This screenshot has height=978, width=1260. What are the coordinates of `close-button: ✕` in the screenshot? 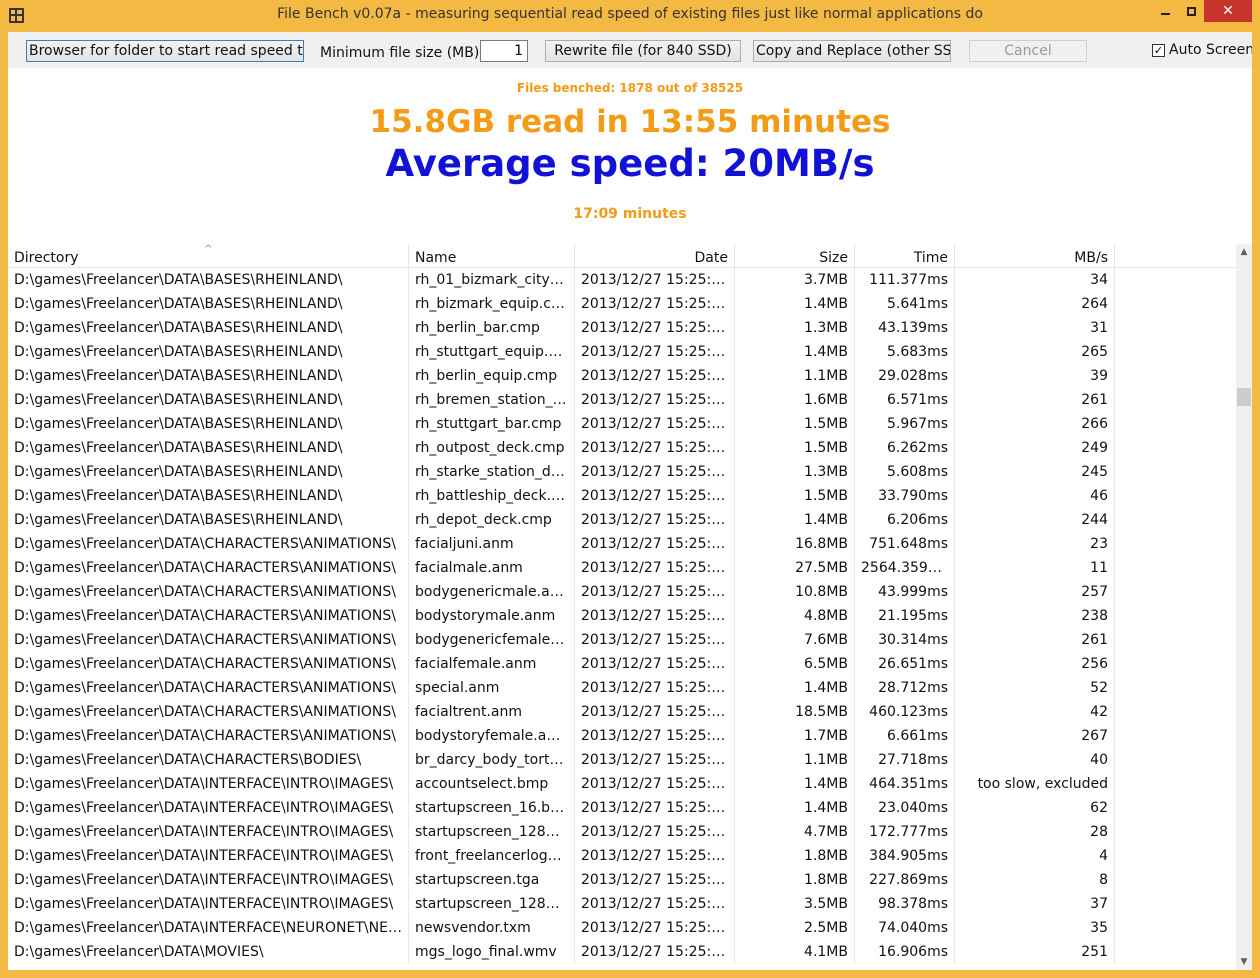 It's located at (1228, 11).